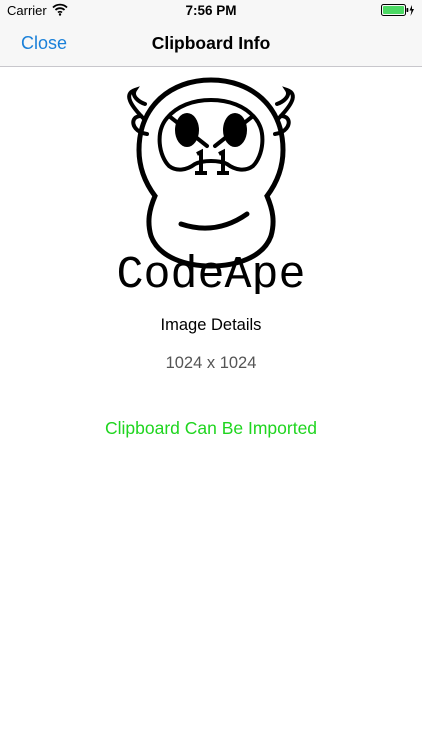  I want to click on logo-wordmark: CodeApe, so click(210, 272).